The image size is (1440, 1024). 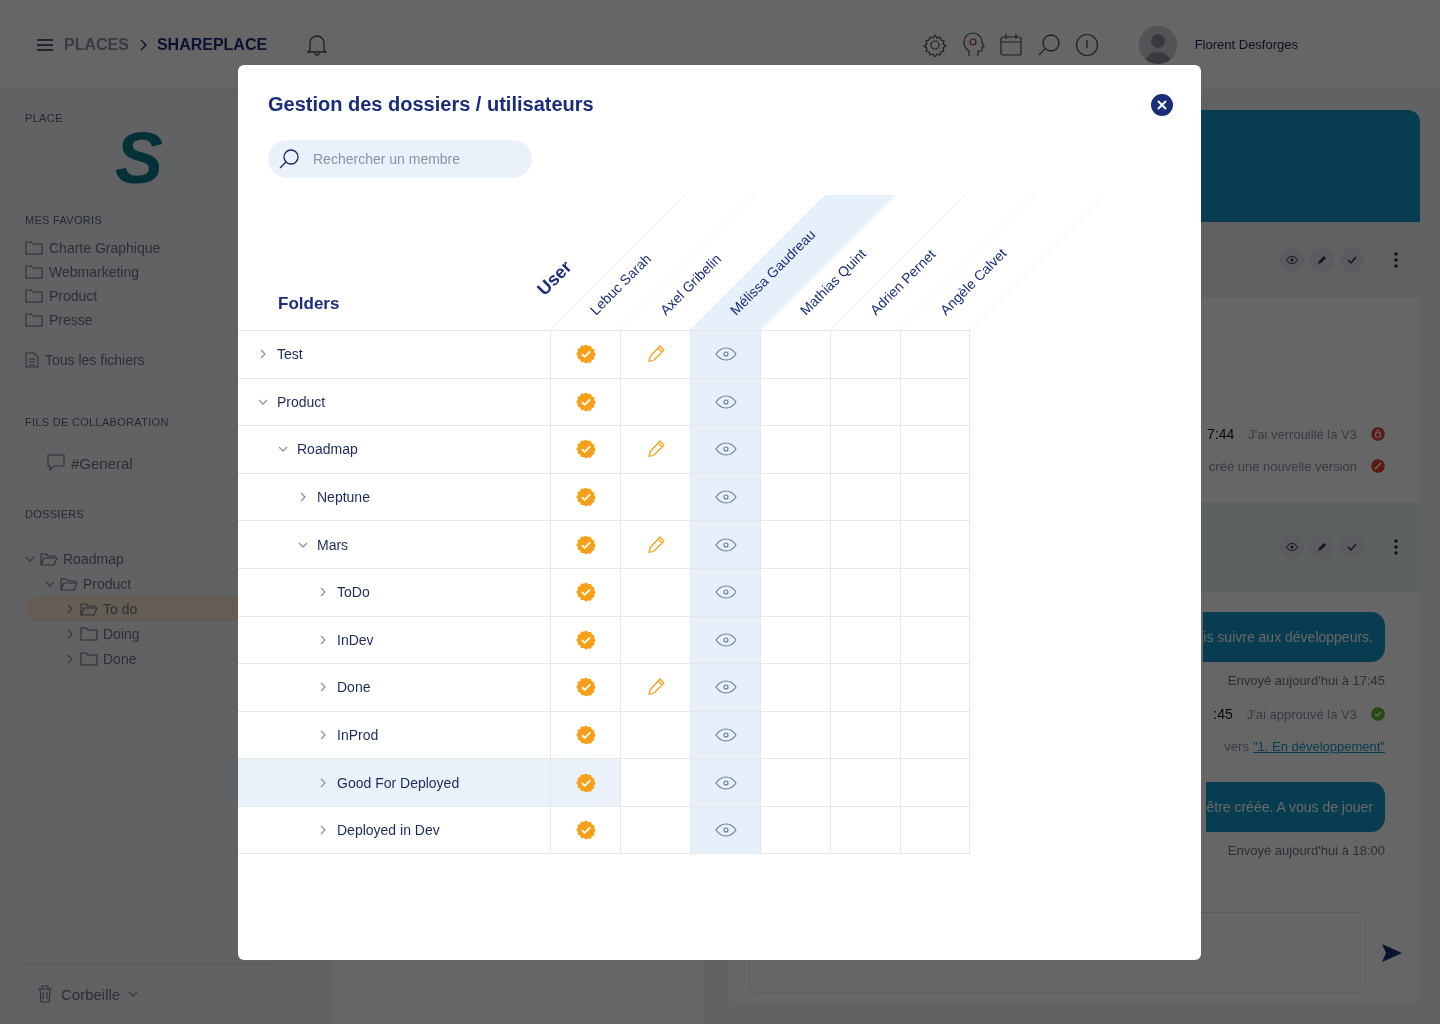 What do you see at coordinates (394, 687) in the screenshot?
I see `folder-row: Done` at bounding box center [394, 687].